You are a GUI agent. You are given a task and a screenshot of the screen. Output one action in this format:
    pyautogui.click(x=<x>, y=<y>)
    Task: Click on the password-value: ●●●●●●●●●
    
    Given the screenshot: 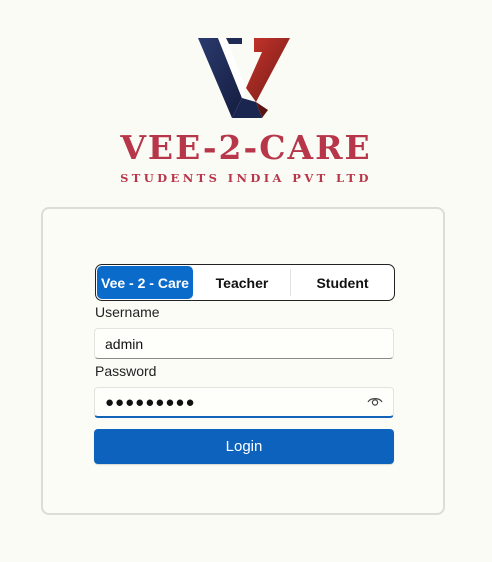 What is the action you would take?
    pyautogui.click(x=150, y=402)
    